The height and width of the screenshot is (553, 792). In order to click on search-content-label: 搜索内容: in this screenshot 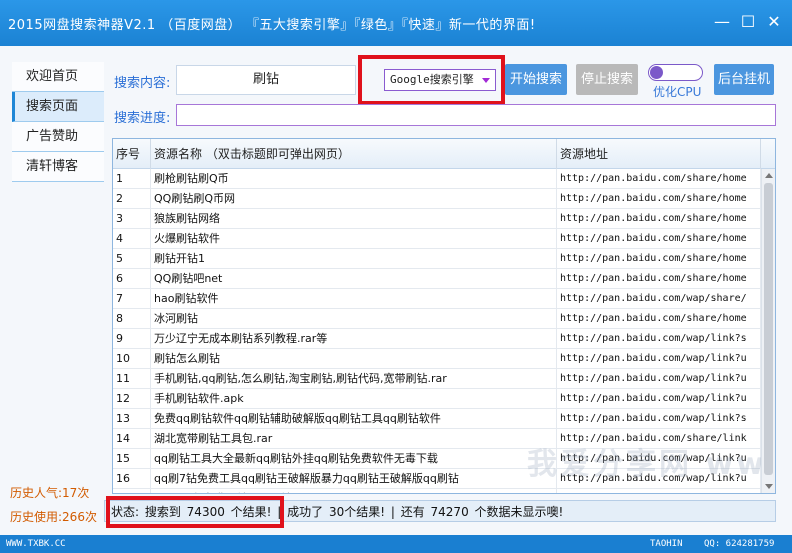, I will do `click(142, 83)`.